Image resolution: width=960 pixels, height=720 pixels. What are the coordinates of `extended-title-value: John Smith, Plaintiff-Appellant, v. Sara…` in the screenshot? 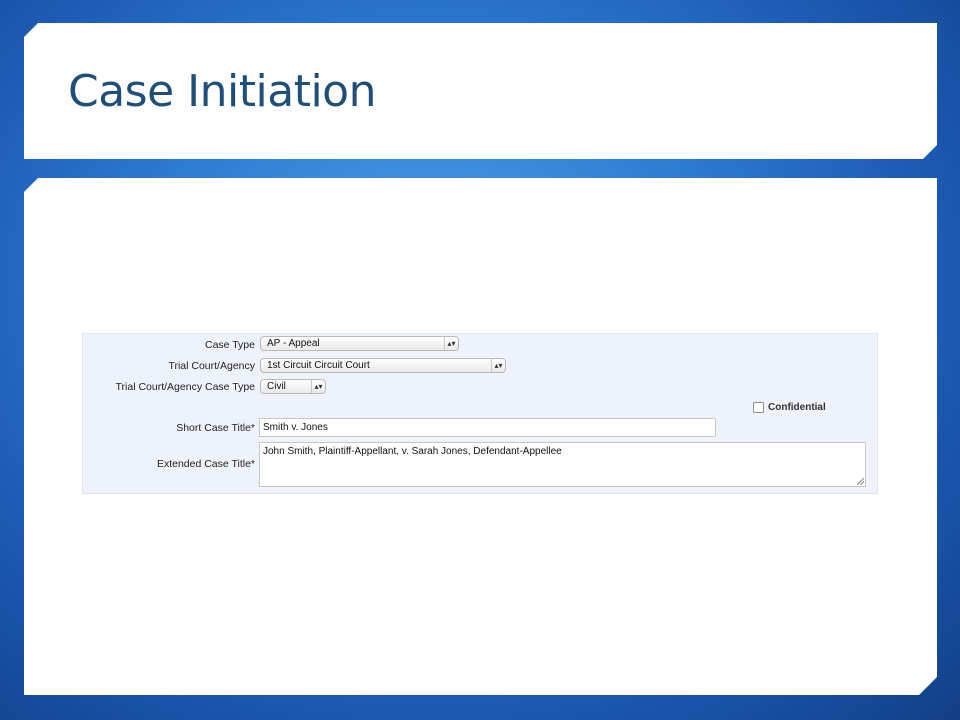 It's located at (412, 451).